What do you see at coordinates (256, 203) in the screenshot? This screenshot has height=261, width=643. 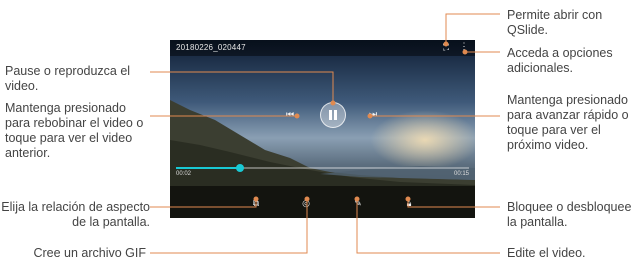 I see `aspect-ratio-icon: ⧉` at bounding box center [256, 203].